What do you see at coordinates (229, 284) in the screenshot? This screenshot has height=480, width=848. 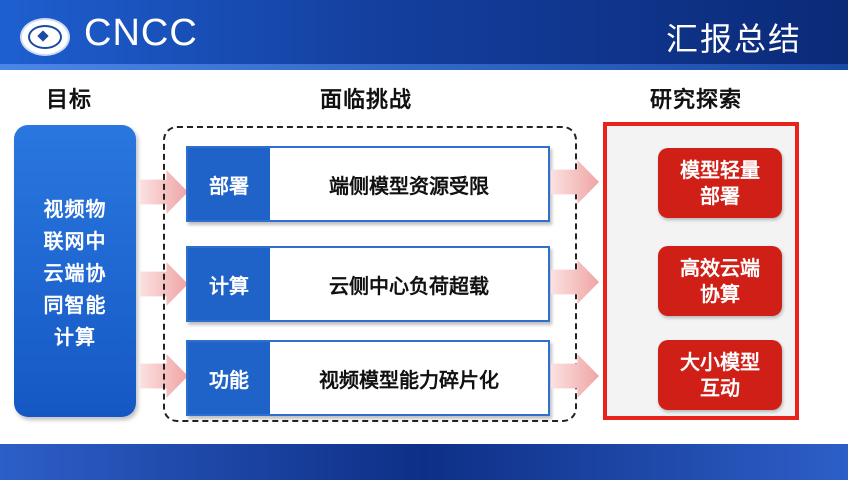 I see `challenge-tag: 计算` at bounding box center [229, 284].